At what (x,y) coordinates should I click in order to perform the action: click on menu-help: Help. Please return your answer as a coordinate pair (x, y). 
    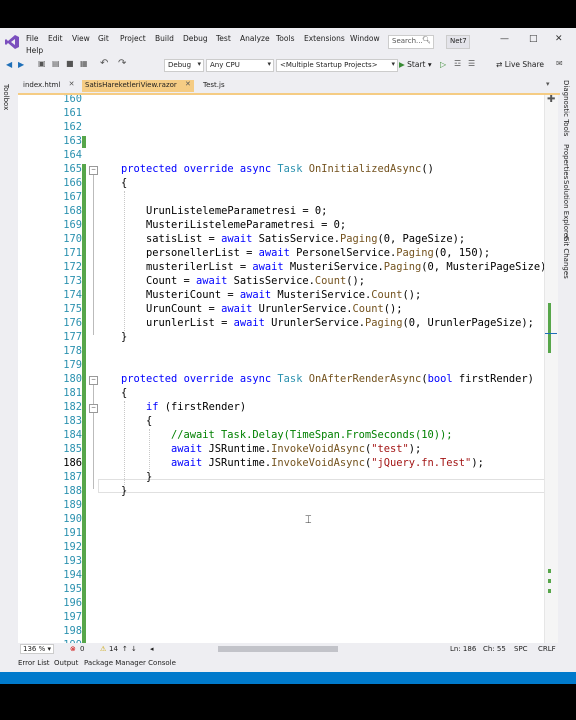
    Looking at the image, I should click on (34, 50).